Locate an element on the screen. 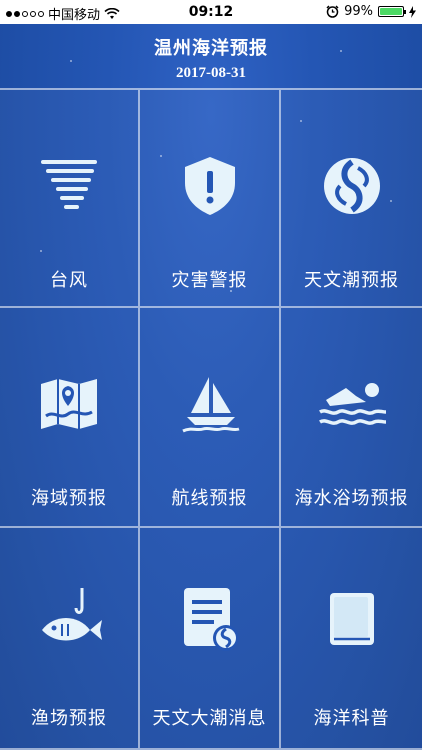 This screenshot has height=750, width=422. tile-label: 渔场预报 is located at coordinates (69, 718).